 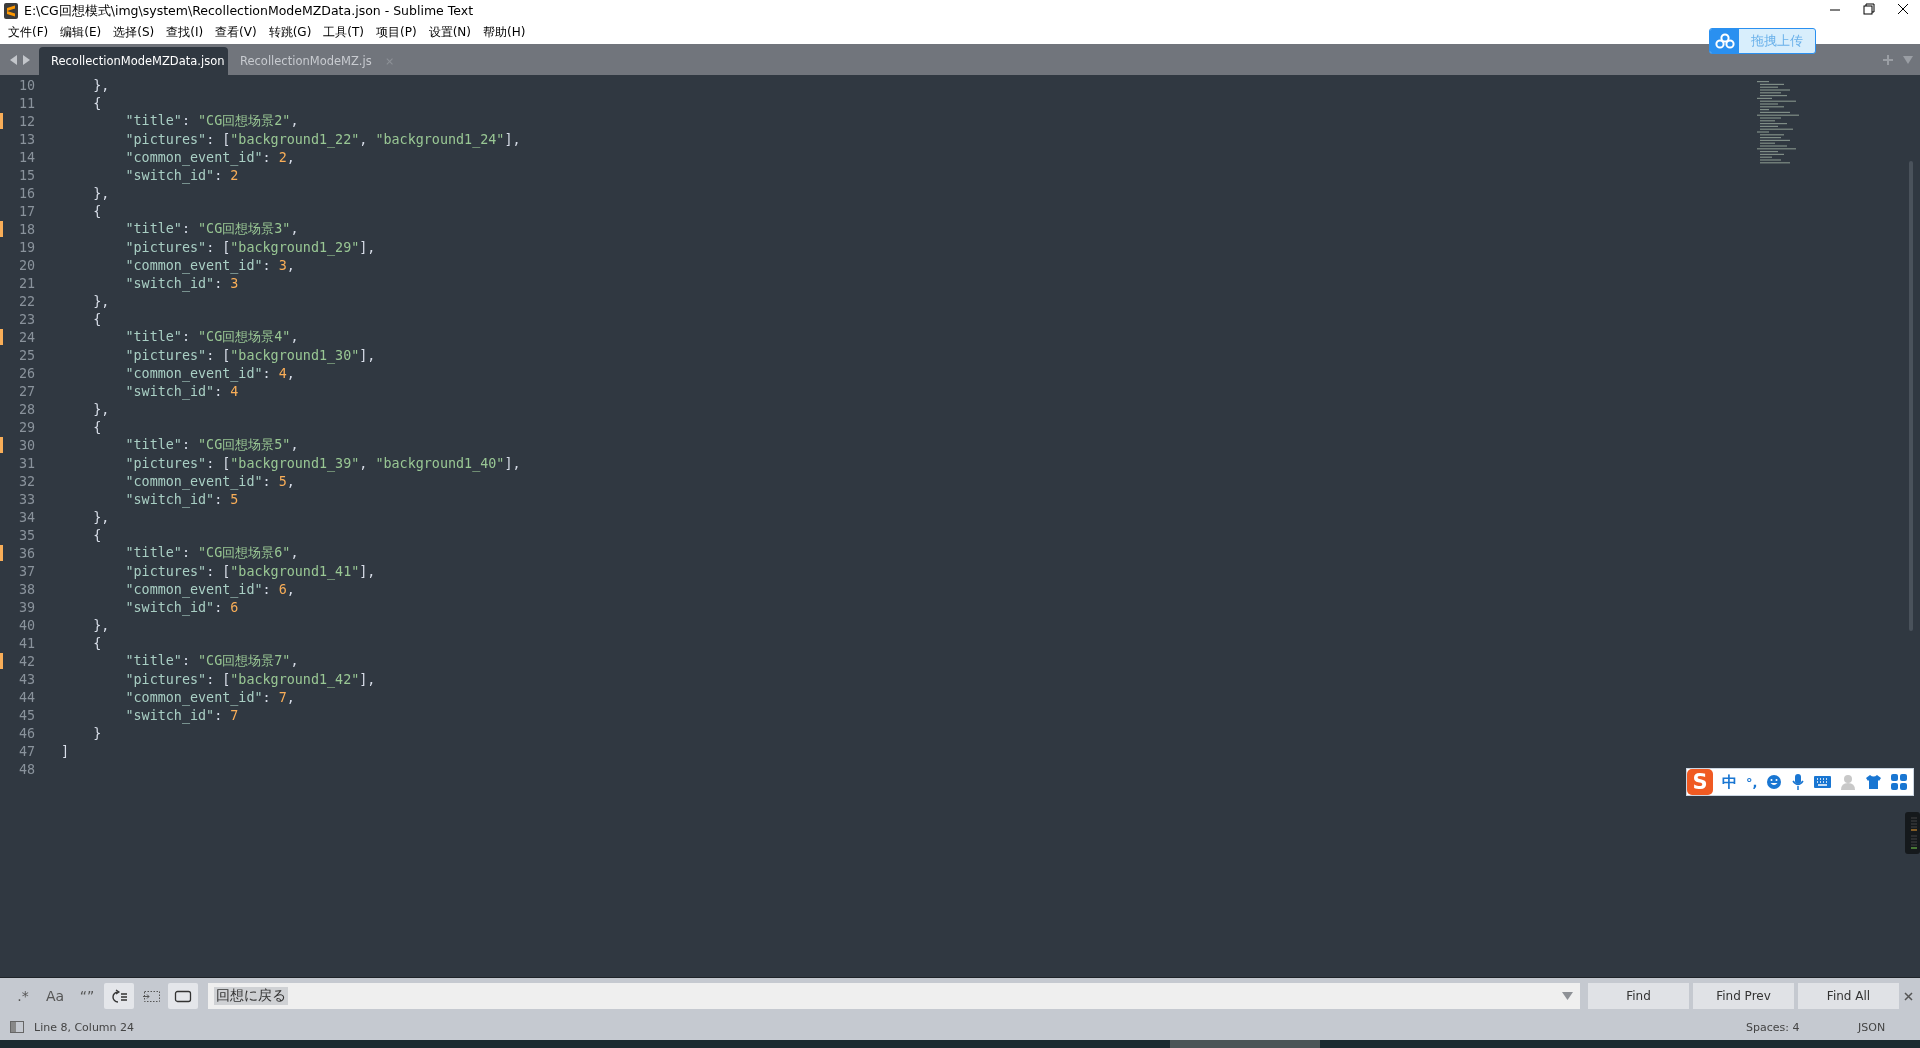 What do you see at coordinates (26, 607) in the screenshot?
I see `line-number: 39` at bounding box center [26, 607].